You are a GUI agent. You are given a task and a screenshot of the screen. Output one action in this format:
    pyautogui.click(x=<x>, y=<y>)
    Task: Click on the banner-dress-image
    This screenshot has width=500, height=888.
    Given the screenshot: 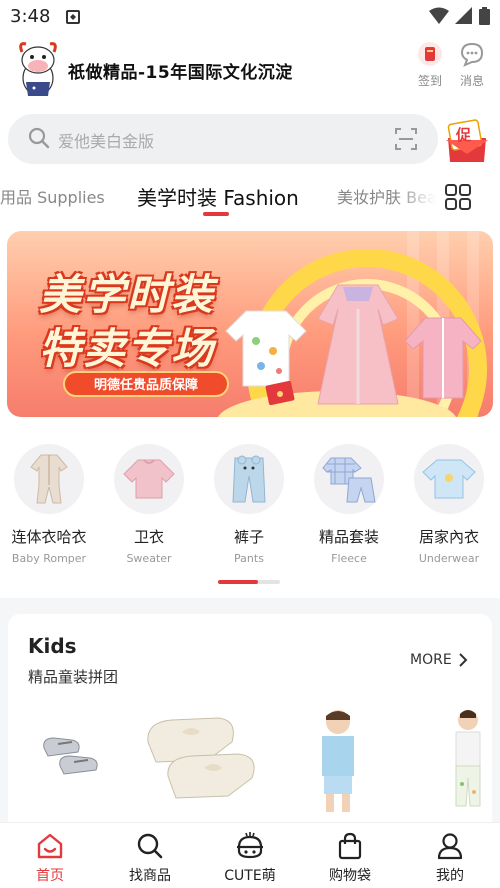 What is the action you would take?
    pyautogui.click(x=358, y=344)
    